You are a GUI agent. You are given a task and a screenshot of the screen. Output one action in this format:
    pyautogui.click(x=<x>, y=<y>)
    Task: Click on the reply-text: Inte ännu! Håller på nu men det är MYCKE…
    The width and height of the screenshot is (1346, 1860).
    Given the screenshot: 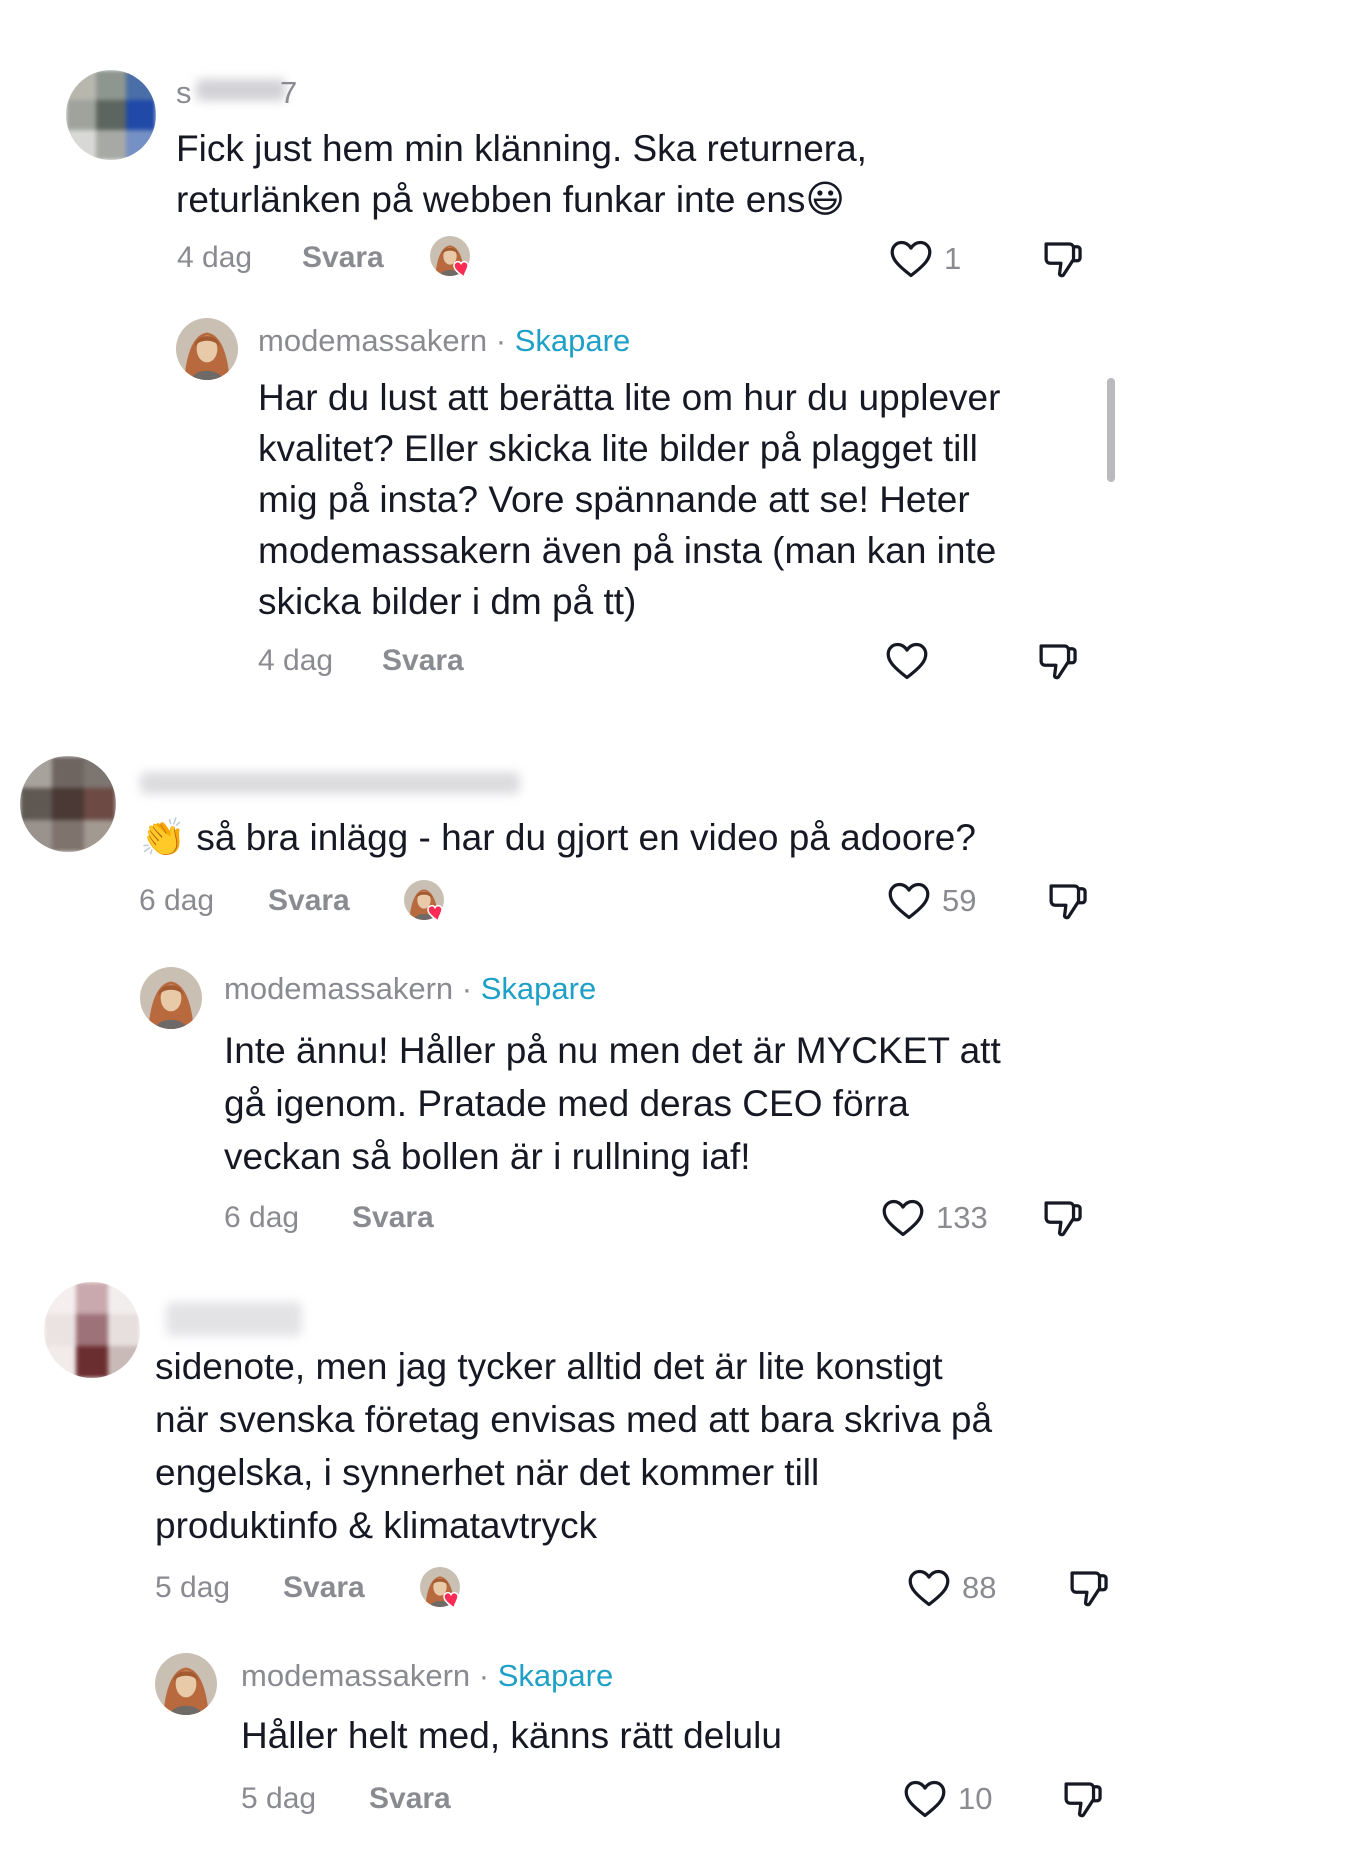 What is the action you would take?
    pyautogui.click(x=674, y=1103)
    